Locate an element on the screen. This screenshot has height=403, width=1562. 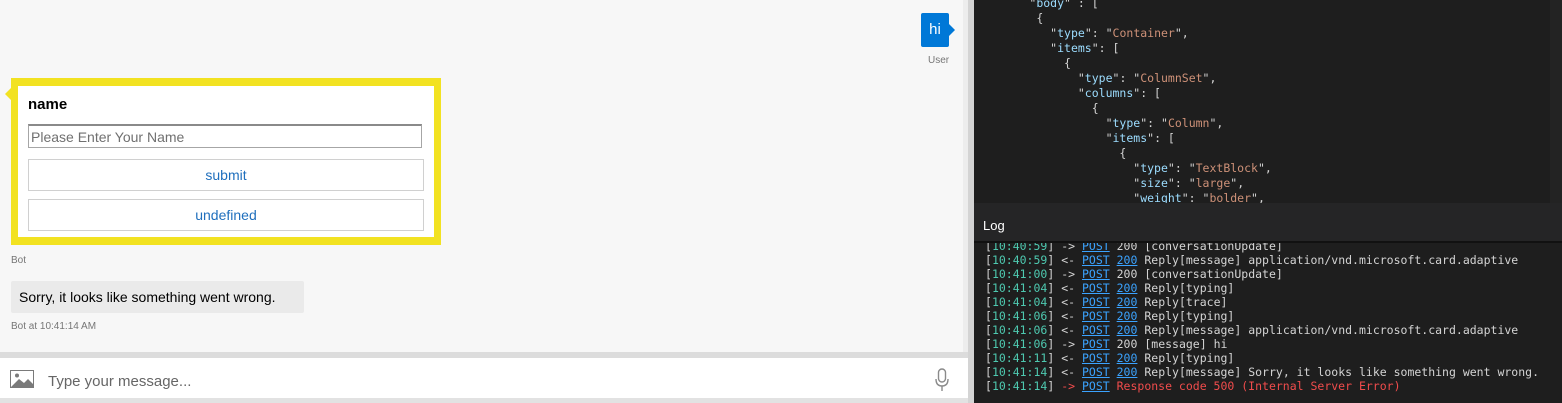
composer is located at coordinates (484, 380).